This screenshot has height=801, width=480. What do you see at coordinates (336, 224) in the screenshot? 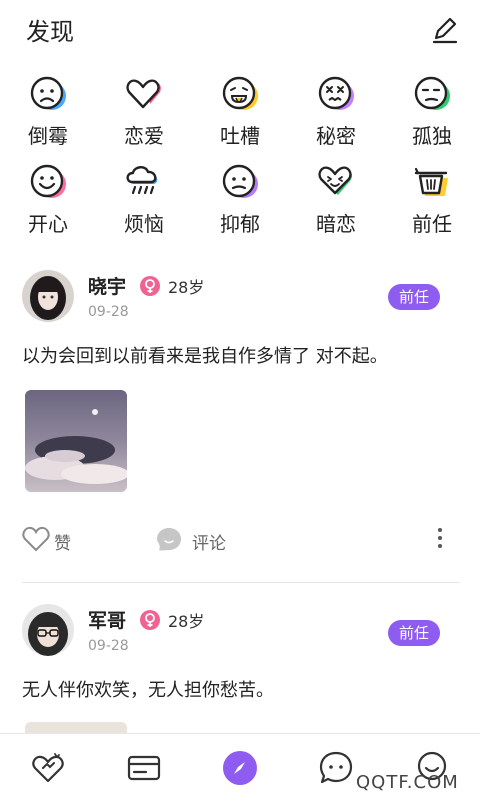
I see `mood-label: 暗恋` at bounding box center [336, 224].